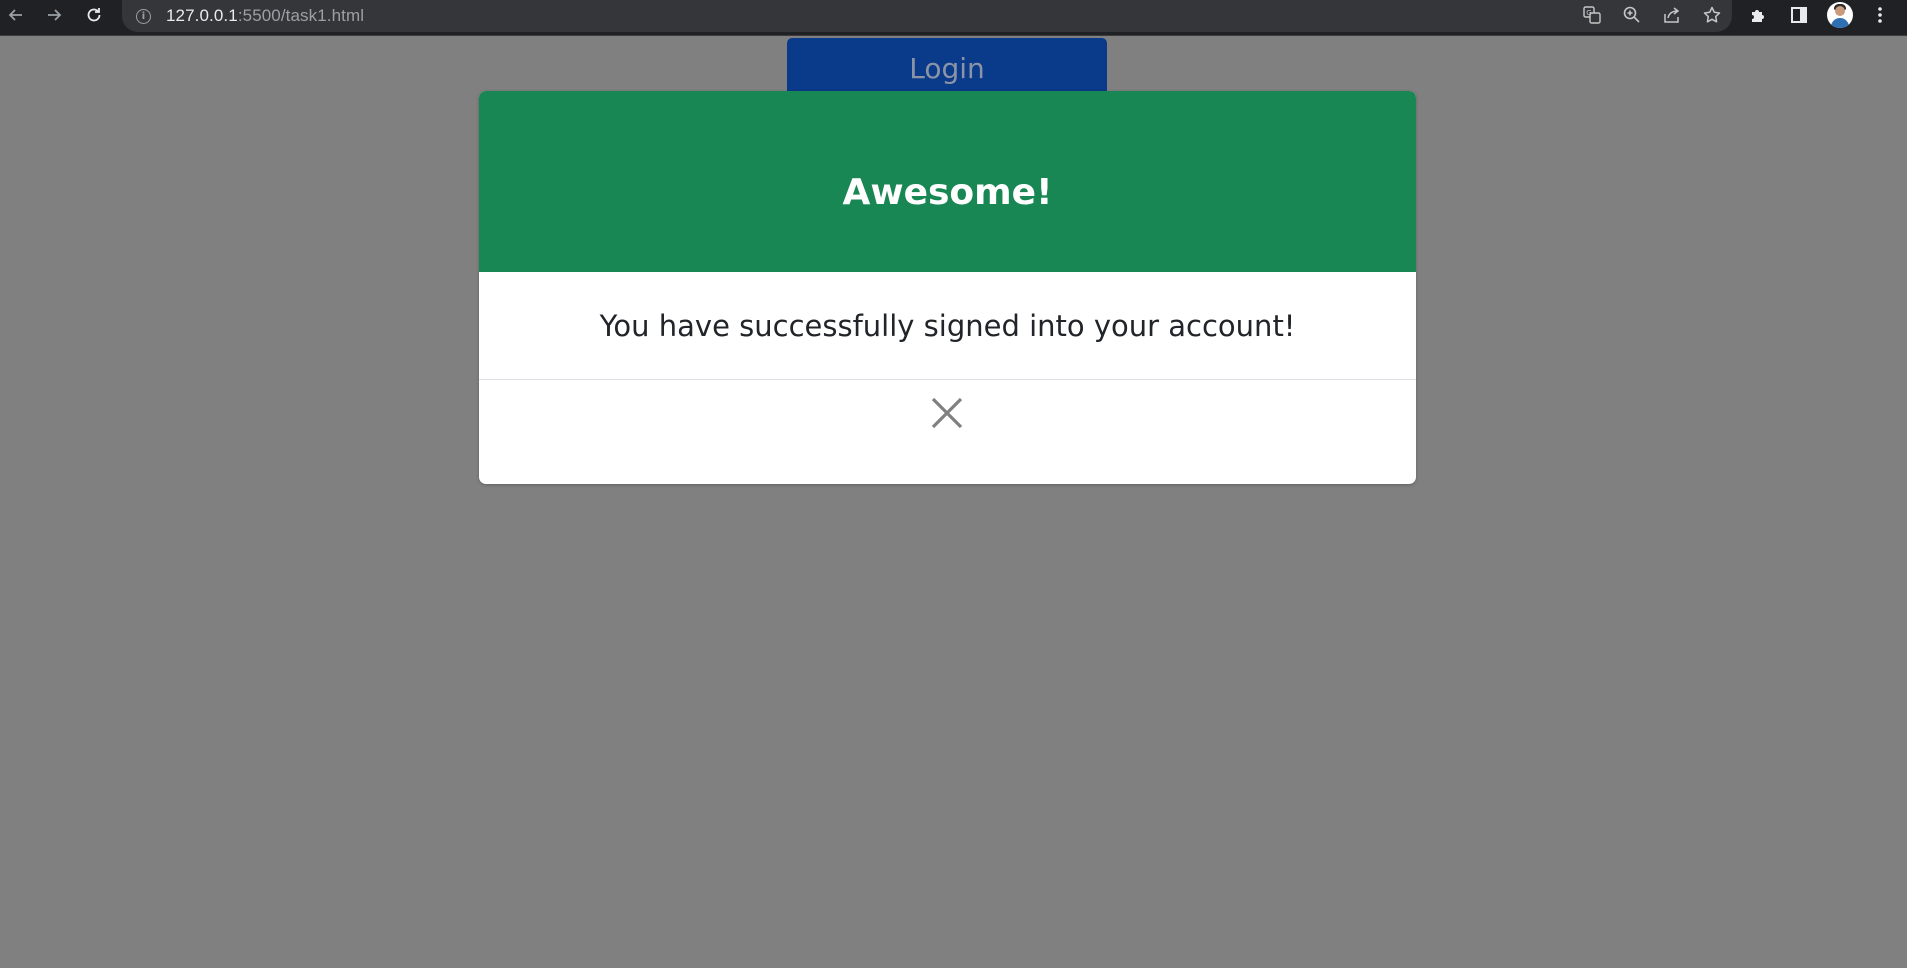  What do you see at coordinates (202, 15) in the screenshot?
I see `url-host: 127.0.0.1` at bounding box center [202, 15].